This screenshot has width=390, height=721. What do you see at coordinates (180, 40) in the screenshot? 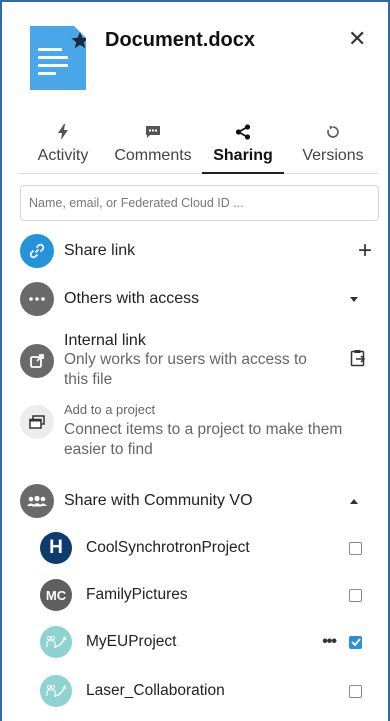
I see `file-title: Document.docx` at bounding box center [180, 40].